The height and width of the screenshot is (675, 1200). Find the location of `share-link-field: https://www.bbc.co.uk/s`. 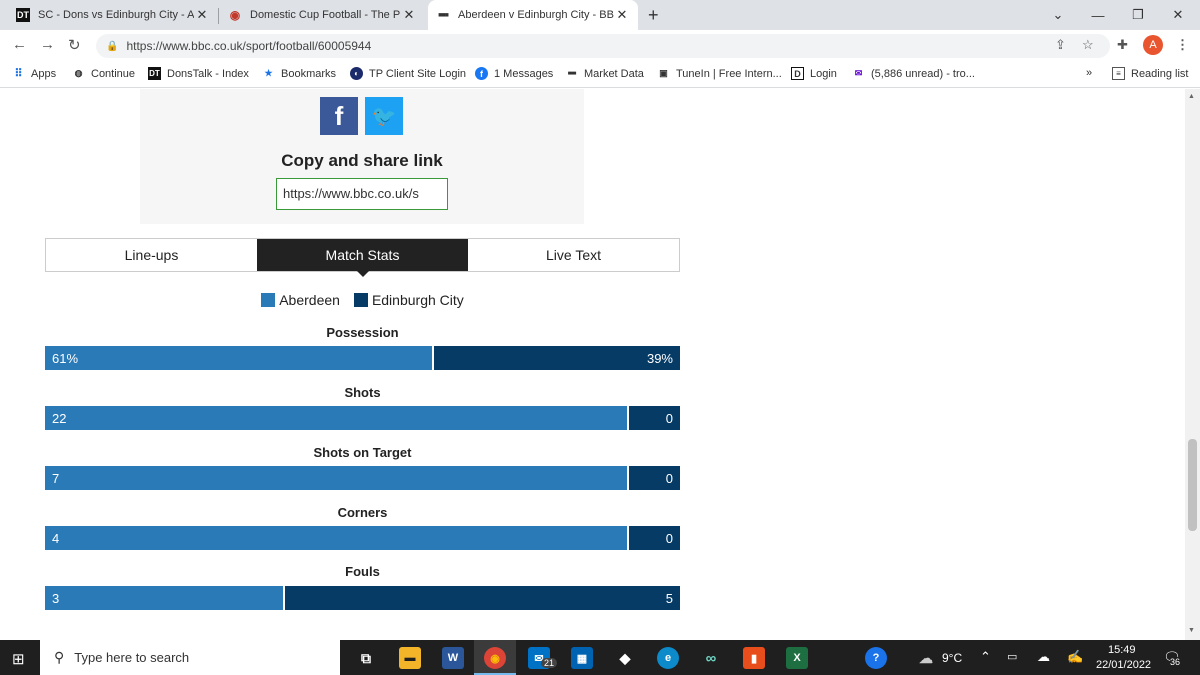

share-link-field: https://www.bbc.co.uk/s is located at coordinates (362, 194).